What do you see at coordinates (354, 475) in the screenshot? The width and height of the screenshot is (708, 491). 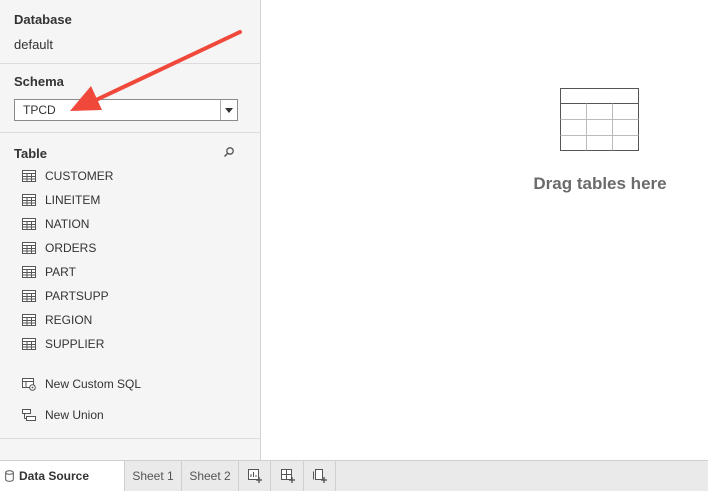 I see `sheet-tab-bar: Data Source Sheet 1 Sheet 2` at bounding box center [354, 475].